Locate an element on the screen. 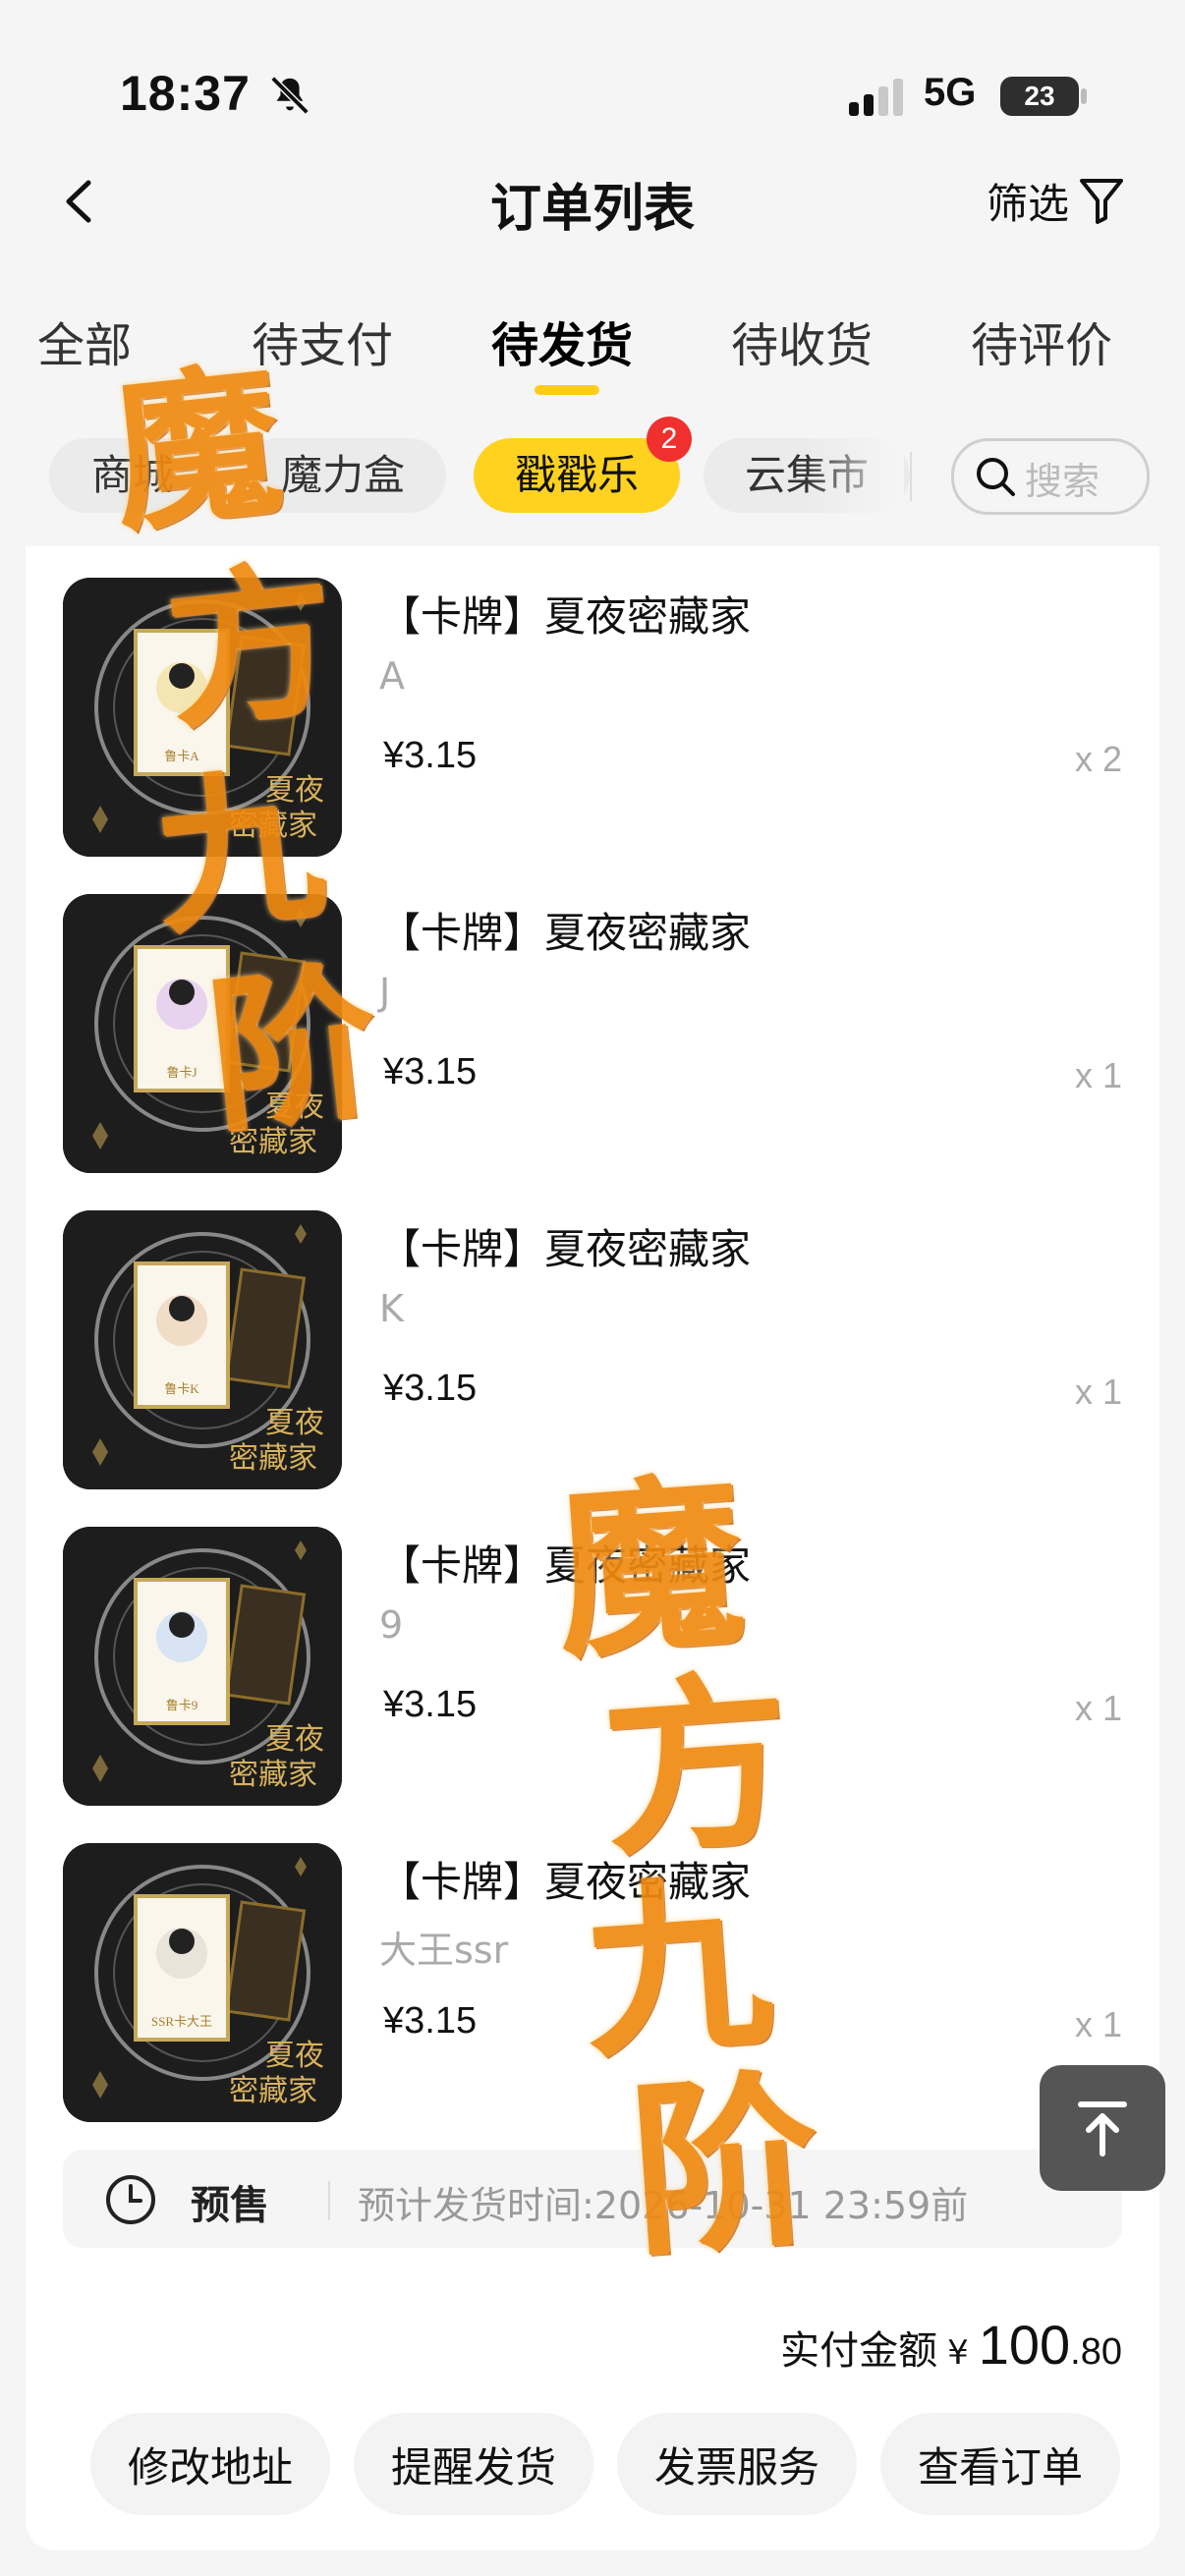  arrow-up-to-top-icon is located at coordinates (1103, 2128).